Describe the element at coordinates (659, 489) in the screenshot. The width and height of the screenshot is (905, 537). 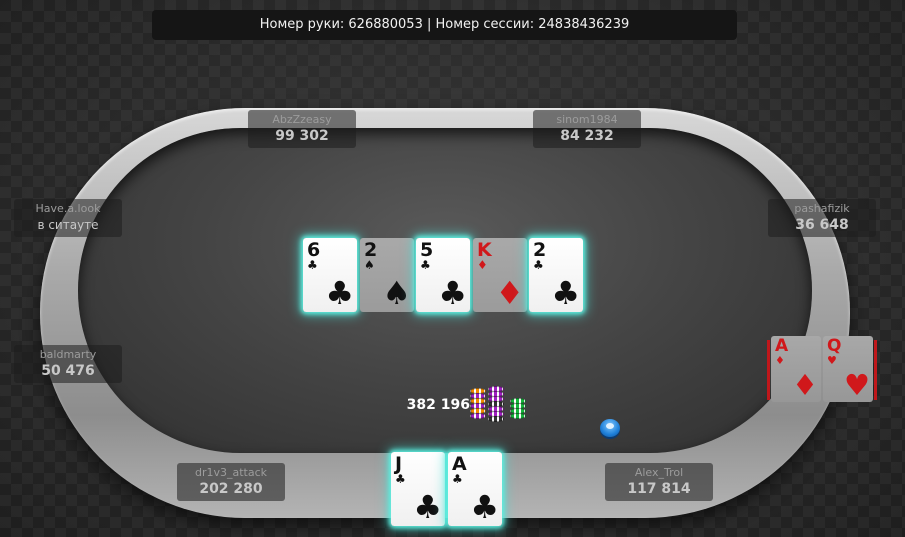
I see `player-stack: 117 814` at that location.